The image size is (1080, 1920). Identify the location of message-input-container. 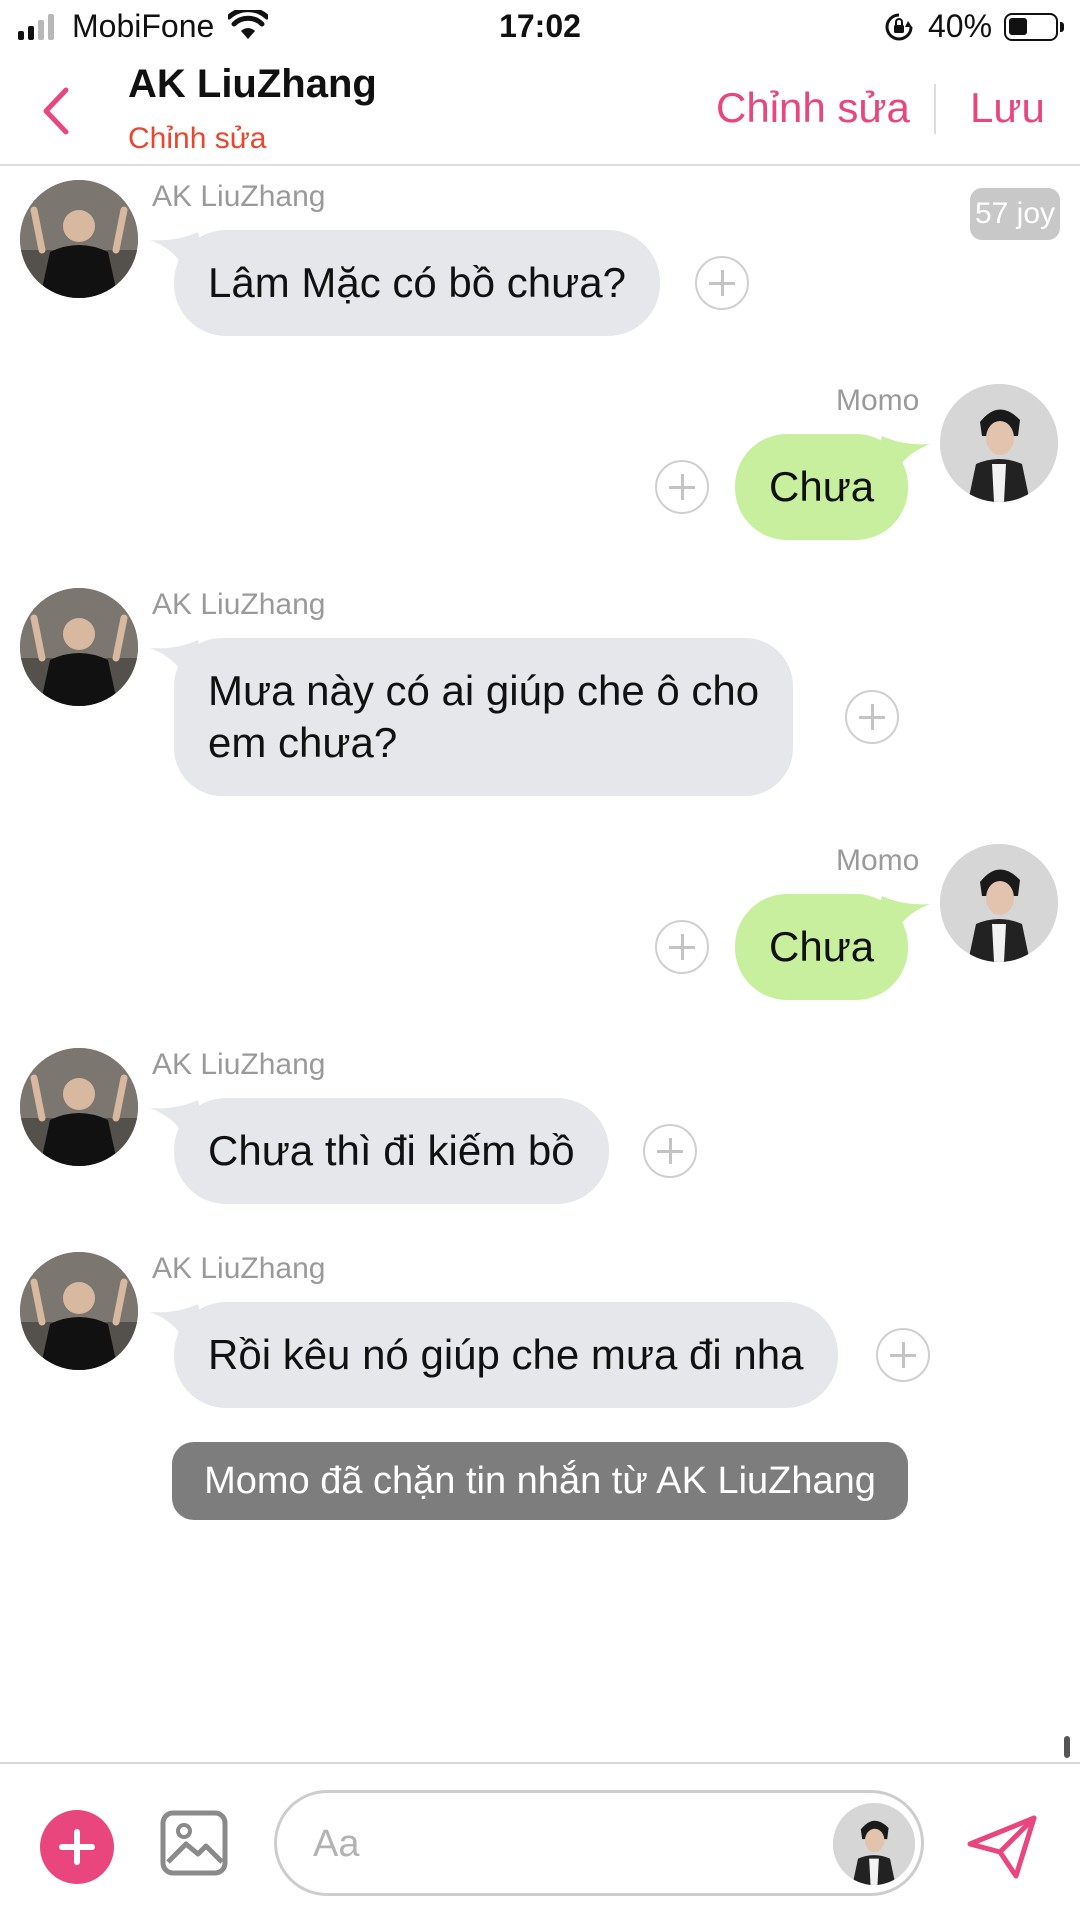
(599, 1843).